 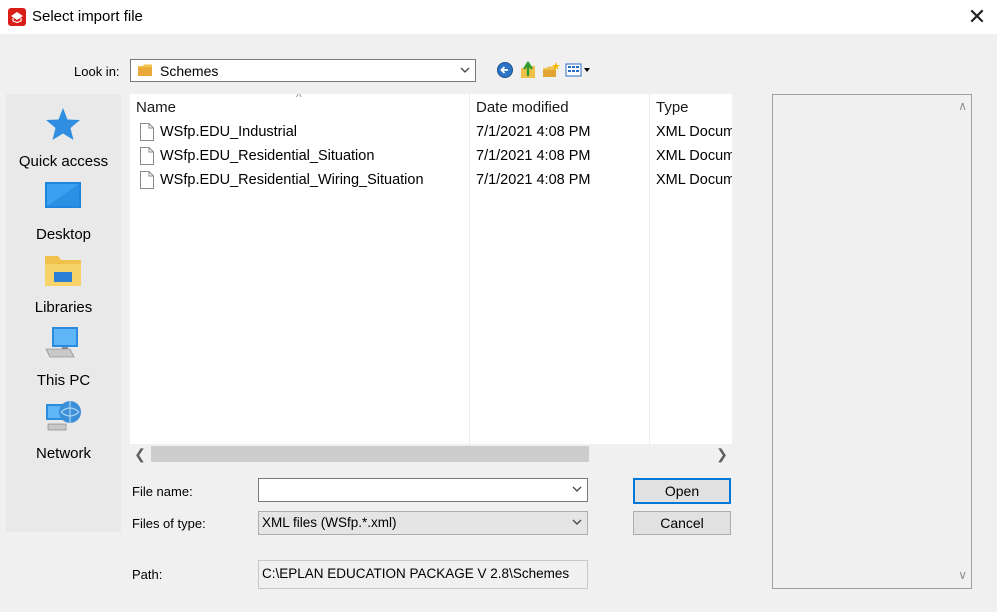 What do you see at coordinates (63, 271) in the screenshot?
I see `libraries-icon` at bounding box center [63, 271].